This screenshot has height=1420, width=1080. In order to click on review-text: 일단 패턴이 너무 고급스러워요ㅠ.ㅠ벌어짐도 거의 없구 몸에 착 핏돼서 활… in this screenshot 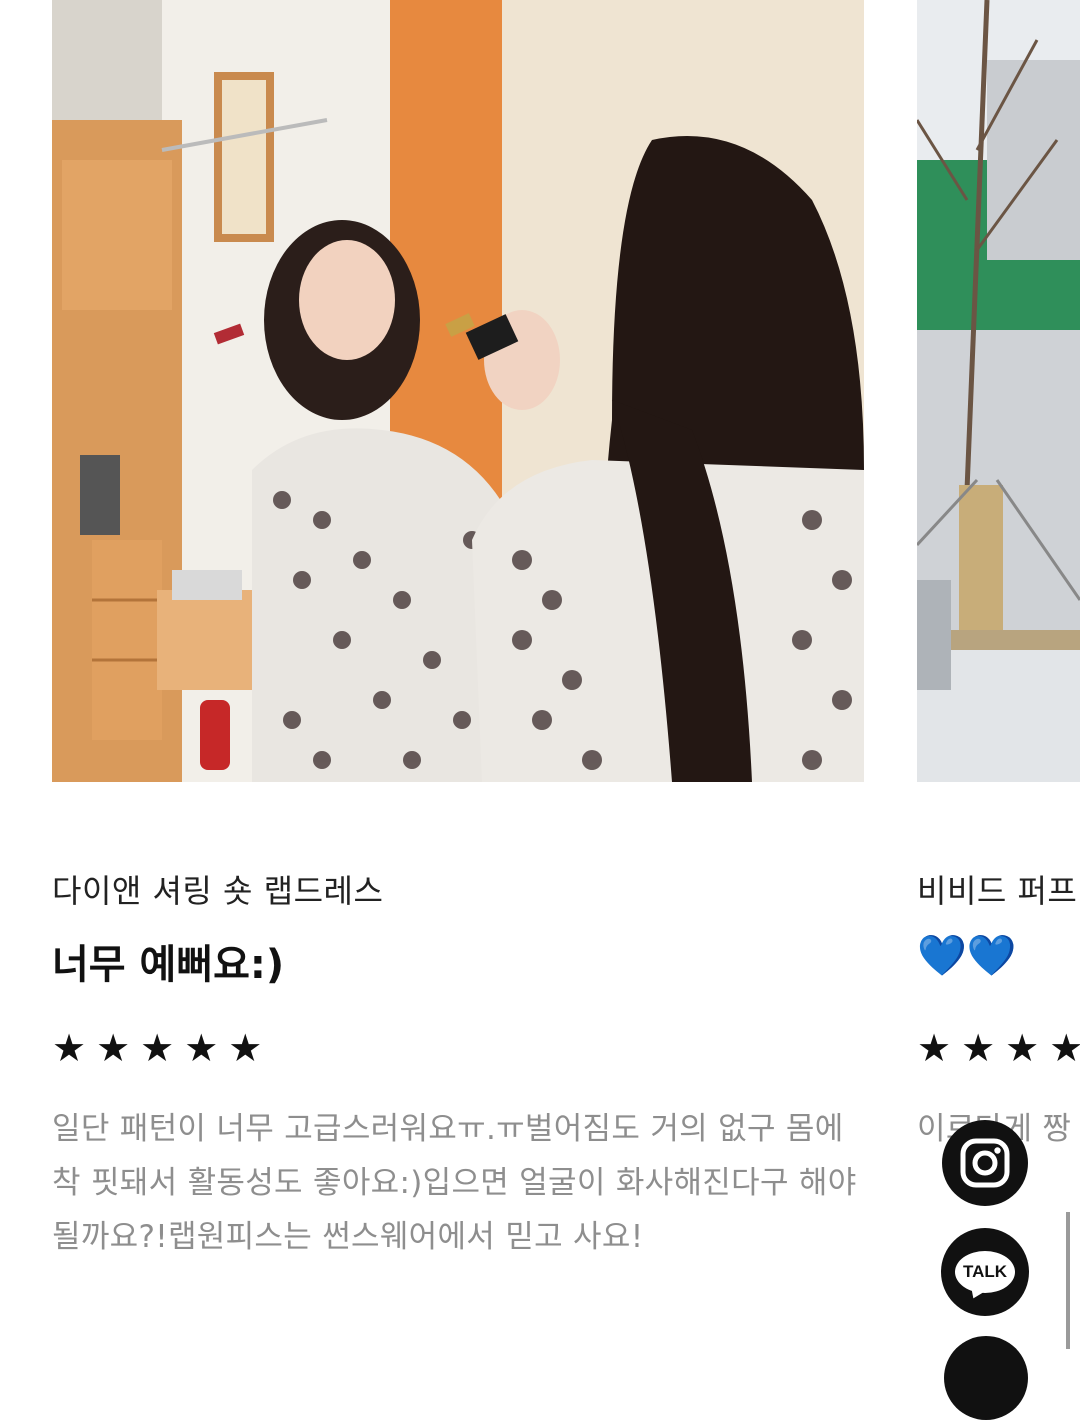, I will do `click(454, 1183)`.